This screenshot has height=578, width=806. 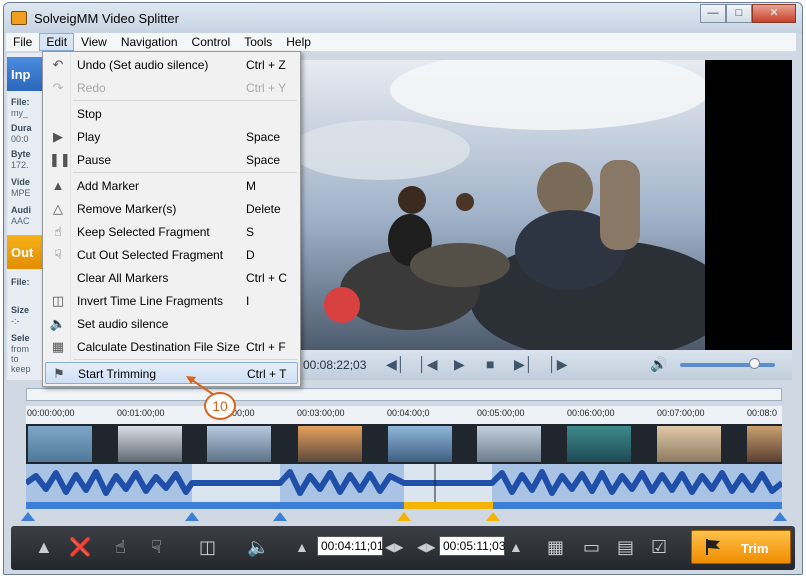 What do you see at coordinates (149, 42) in the screenshot?
I see `menu-navigation: Navigation` at bounding box center [149, 42].